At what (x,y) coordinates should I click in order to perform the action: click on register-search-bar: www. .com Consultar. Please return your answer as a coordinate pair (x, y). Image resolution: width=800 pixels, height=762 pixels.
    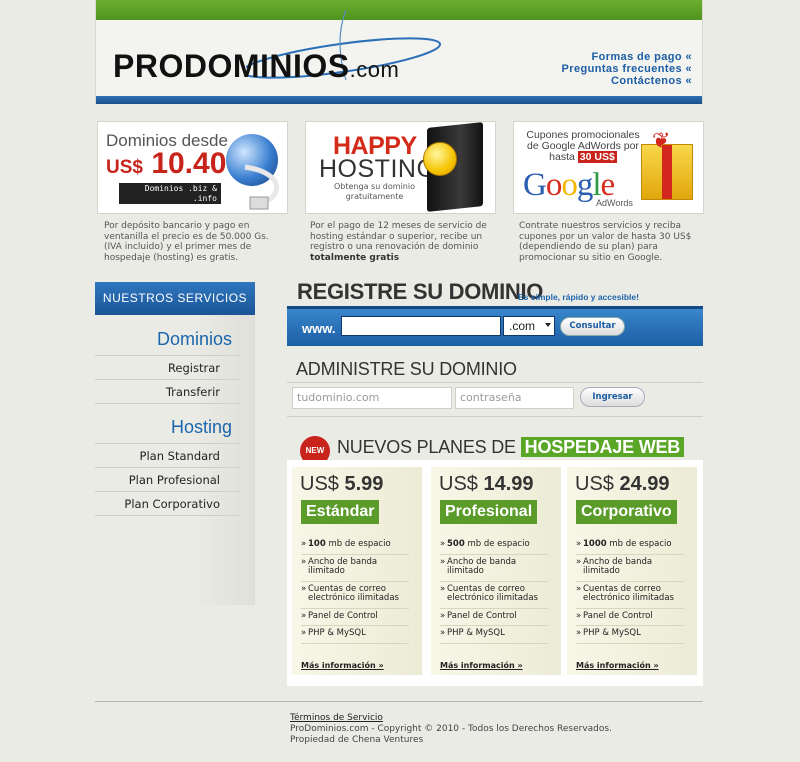
    Looking at the image, I should click on (495, 326).